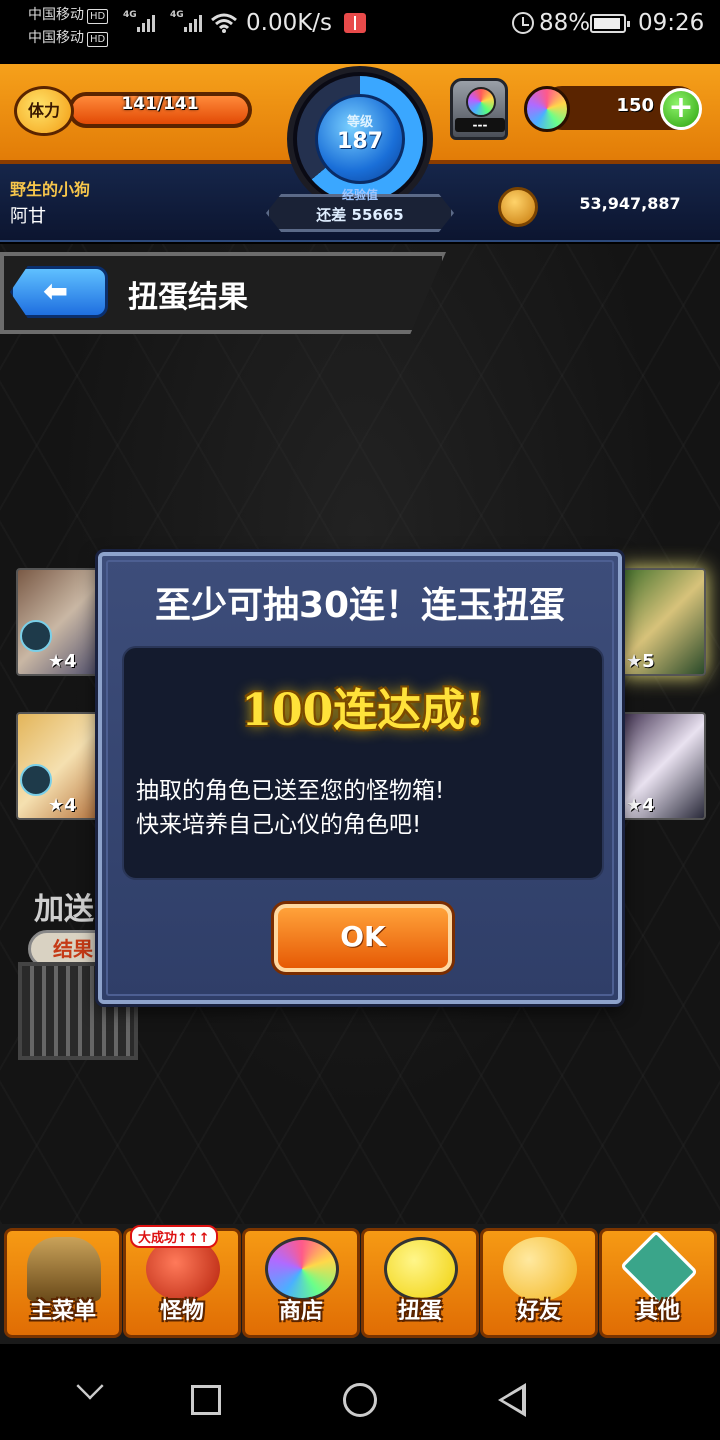  What do you see at coordinates (640, 661) in the screenshot?
I see `card-rarity: ★5` at bounding box center [640, 661].